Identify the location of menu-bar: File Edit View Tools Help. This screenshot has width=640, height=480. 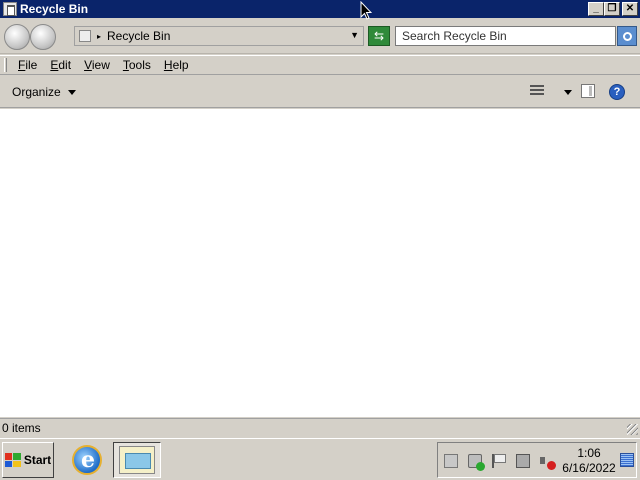
(320, 65).